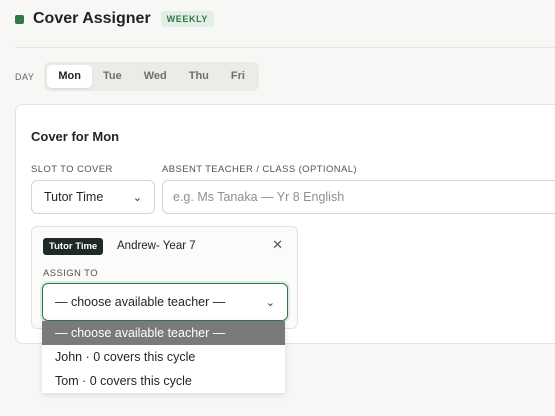 This screenshot has height=416, width=555. I want to click on dropdown-option: — choose available teacher —, so click(163, 333).